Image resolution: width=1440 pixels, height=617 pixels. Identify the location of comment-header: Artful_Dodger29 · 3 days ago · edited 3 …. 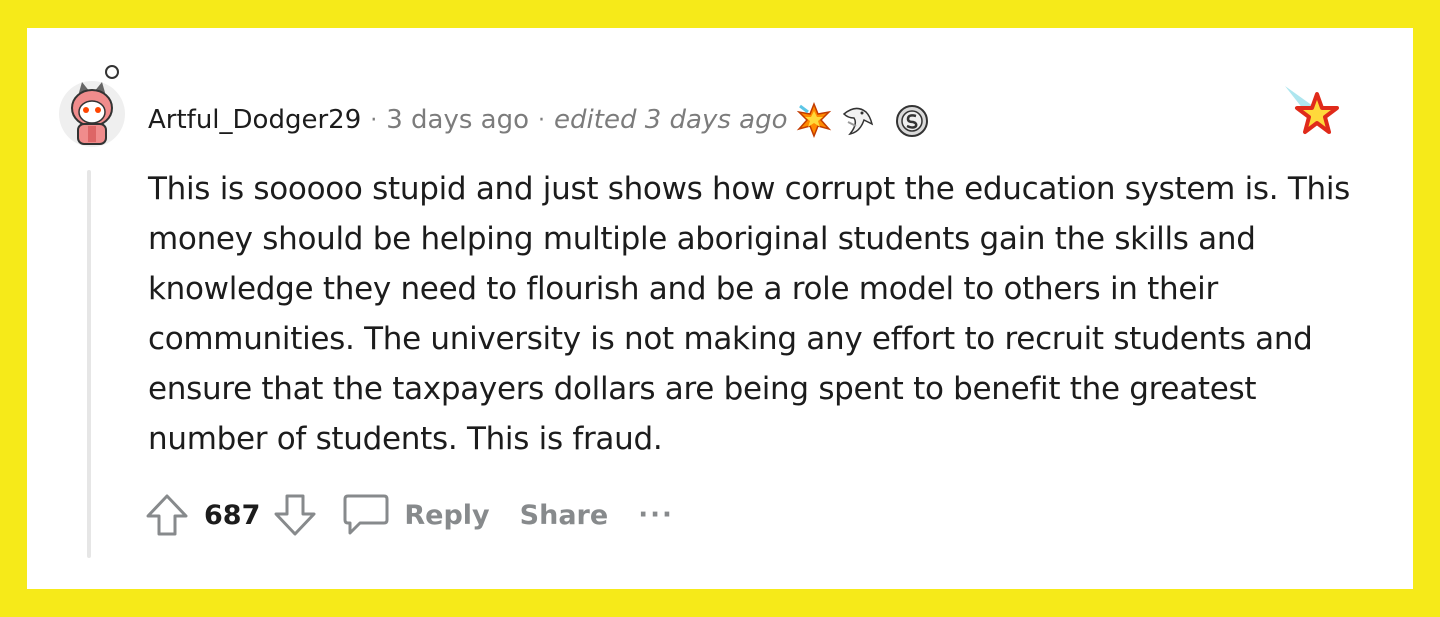
(539, 120).